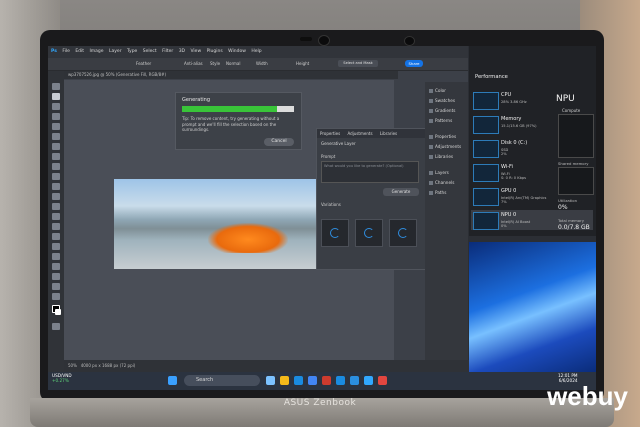 The width and height of the screenshot is (640, 427). Describe the element at coordinates (230, 109) in the screenshot. I see `progress-fill` at that location.